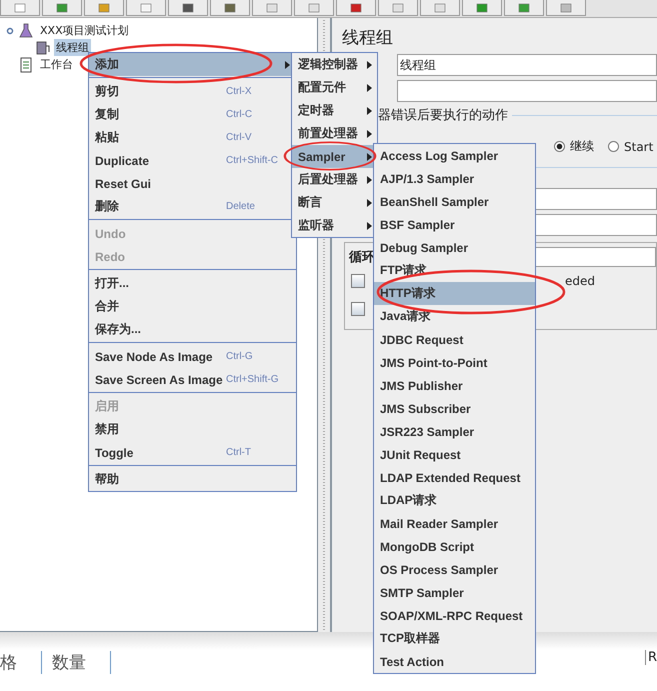 This screenshot has height=691, width=657. Describe the element at coordinates (239, 91) in the screenshot. I see `shortcut-label: Ctrl-X` at that location.